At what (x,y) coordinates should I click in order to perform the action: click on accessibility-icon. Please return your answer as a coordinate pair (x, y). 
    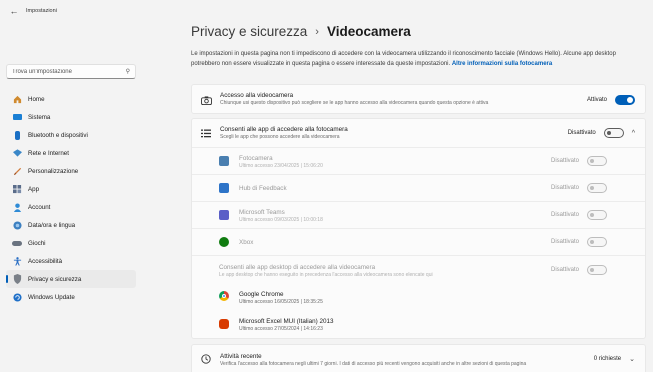
    Looking at the image, I should click on (17, 261).